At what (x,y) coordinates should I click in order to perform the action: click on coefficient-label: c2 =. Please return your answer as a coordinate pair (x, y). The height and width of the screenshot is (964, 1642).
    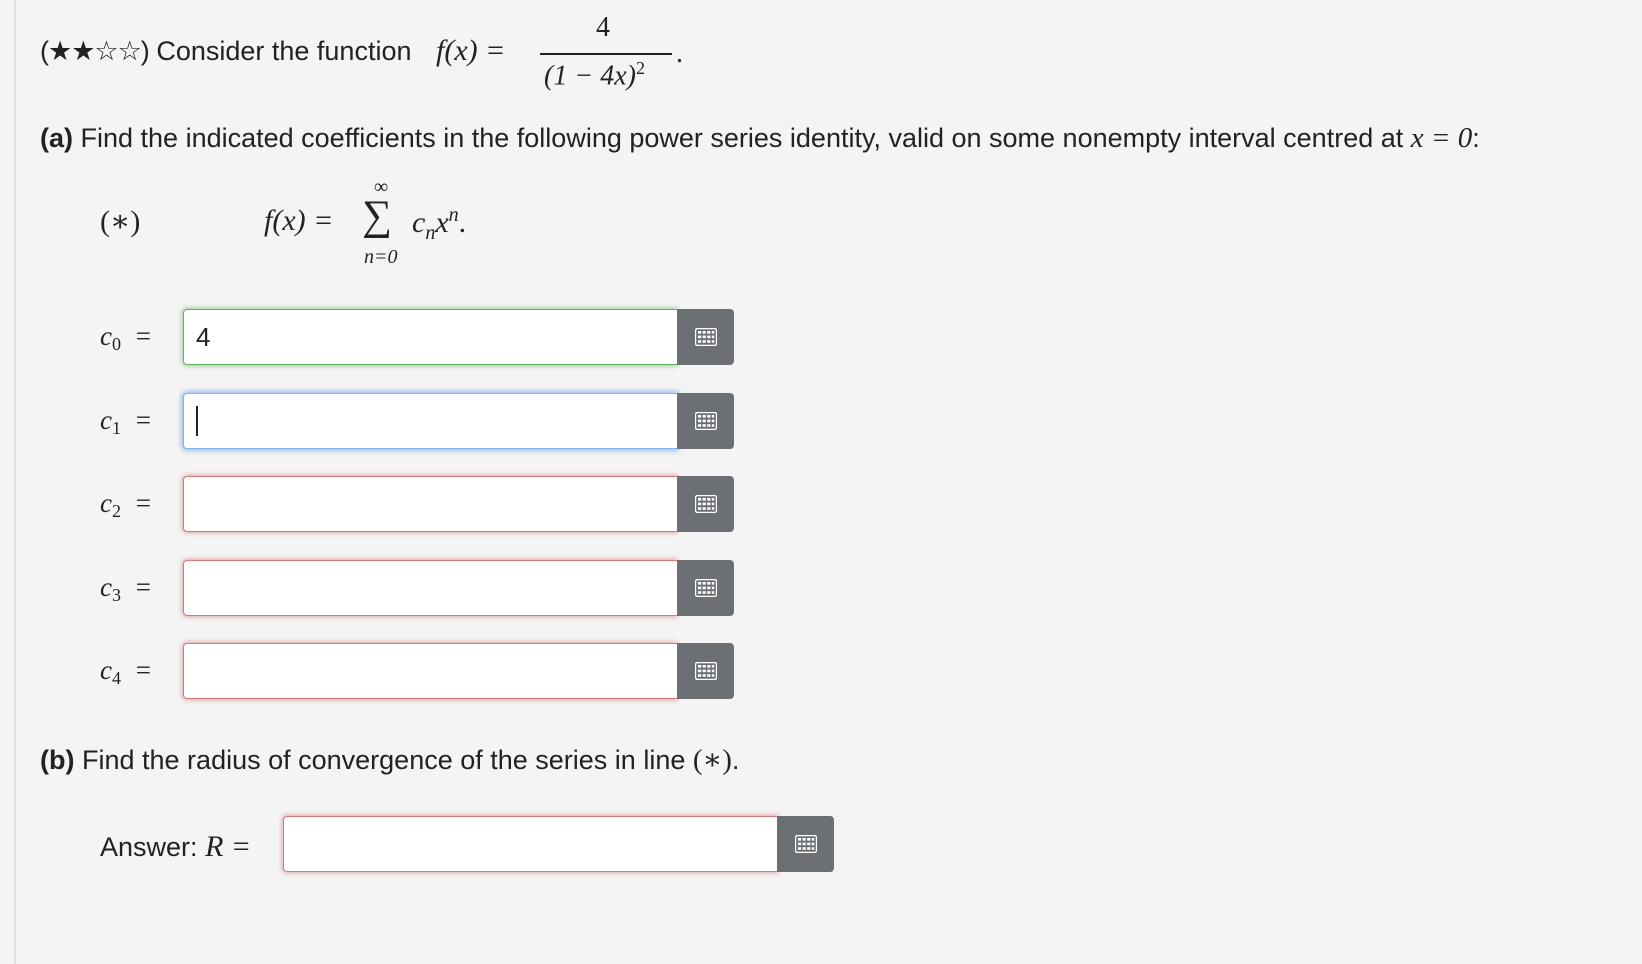
    Looking at the image, I should click on (125, 504).